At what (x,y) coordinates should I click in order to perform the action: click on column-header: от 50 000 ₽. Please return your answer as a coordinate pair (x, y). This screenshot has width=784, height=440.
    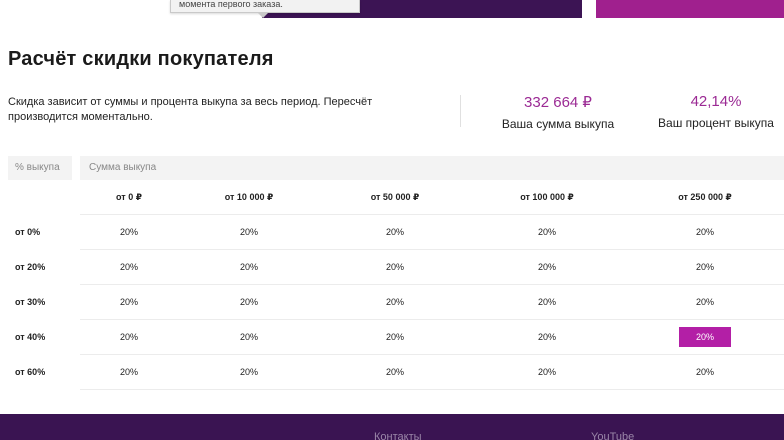
    Looking at the image, I should click on (395, 197).